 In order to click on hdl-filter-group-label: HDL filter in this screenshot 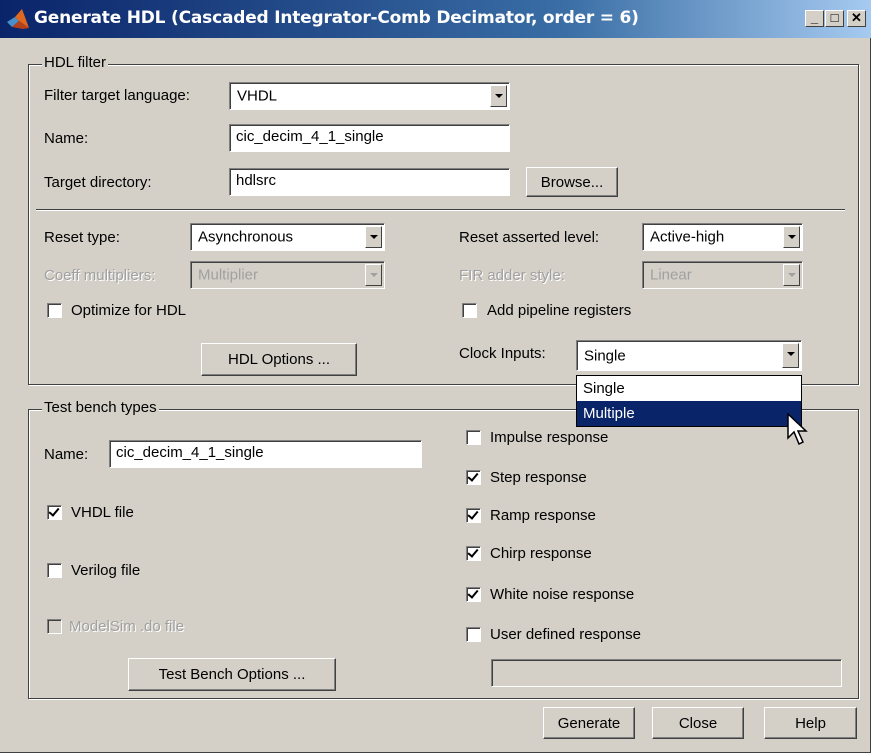, I will do `click(75, 62)`.